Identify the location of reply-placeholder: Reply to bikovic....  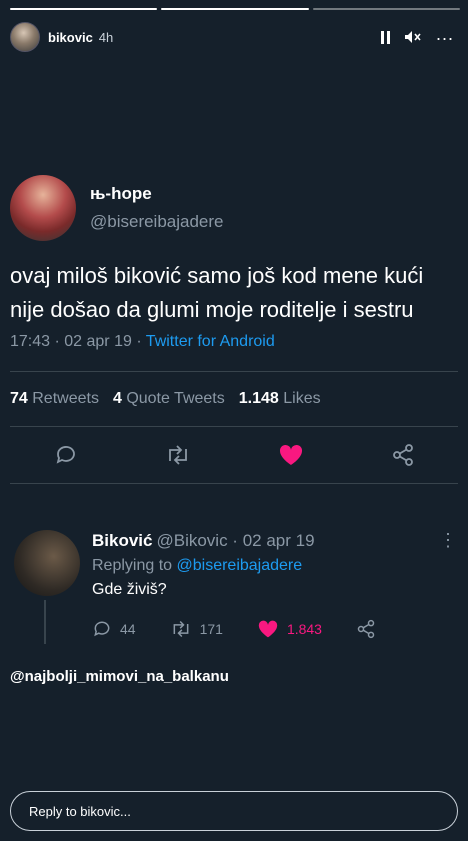
(80, 811).